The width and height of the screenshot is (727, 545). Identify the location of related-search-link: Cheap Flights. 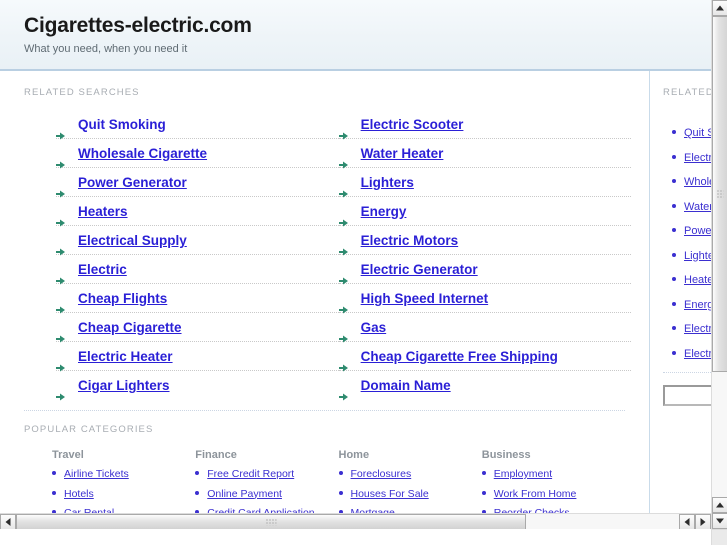
(122, 298).